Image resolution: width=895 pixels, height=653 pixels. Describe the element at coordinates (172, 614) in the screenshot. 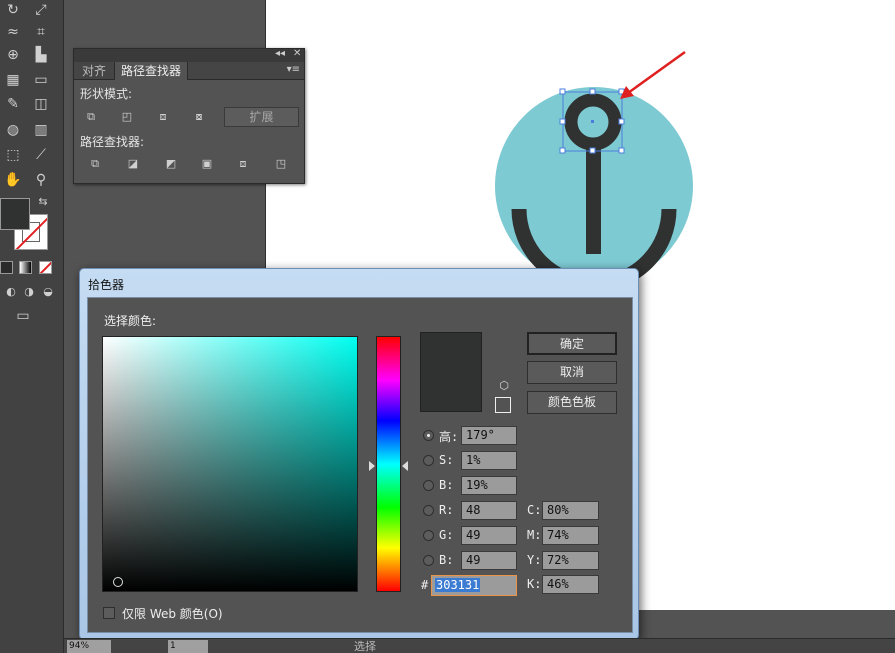

I see `web-colors-only-label: 仅限 Web 颜色(O)` at that location.